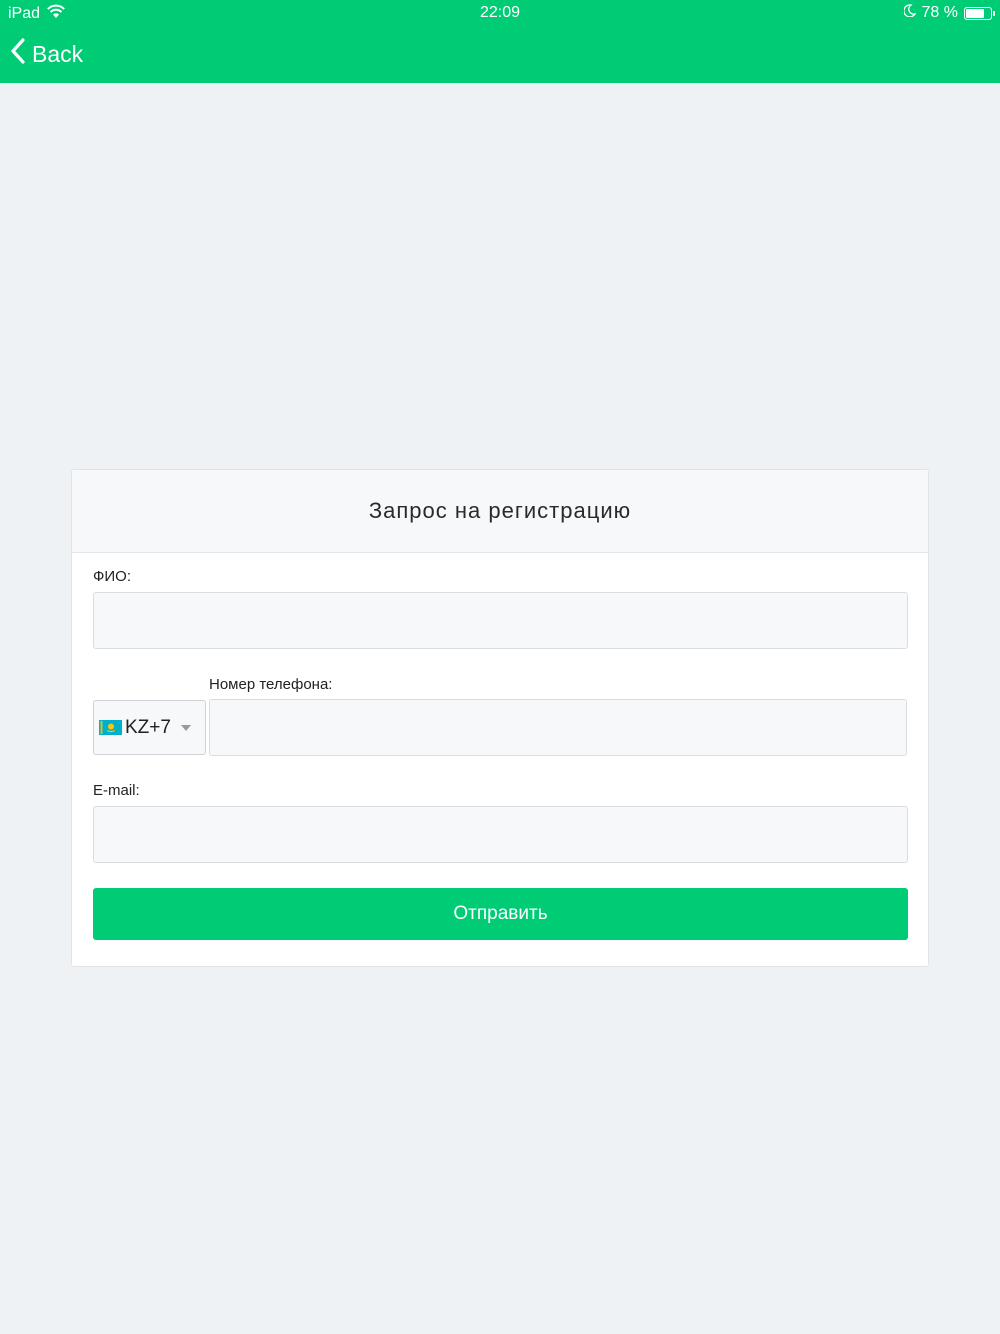 The height and width of the screenshot is (1334, 1000). Describe the element at coordinates (112, 576) in the screenshot. I see `name-label: ФИО:` at that location.